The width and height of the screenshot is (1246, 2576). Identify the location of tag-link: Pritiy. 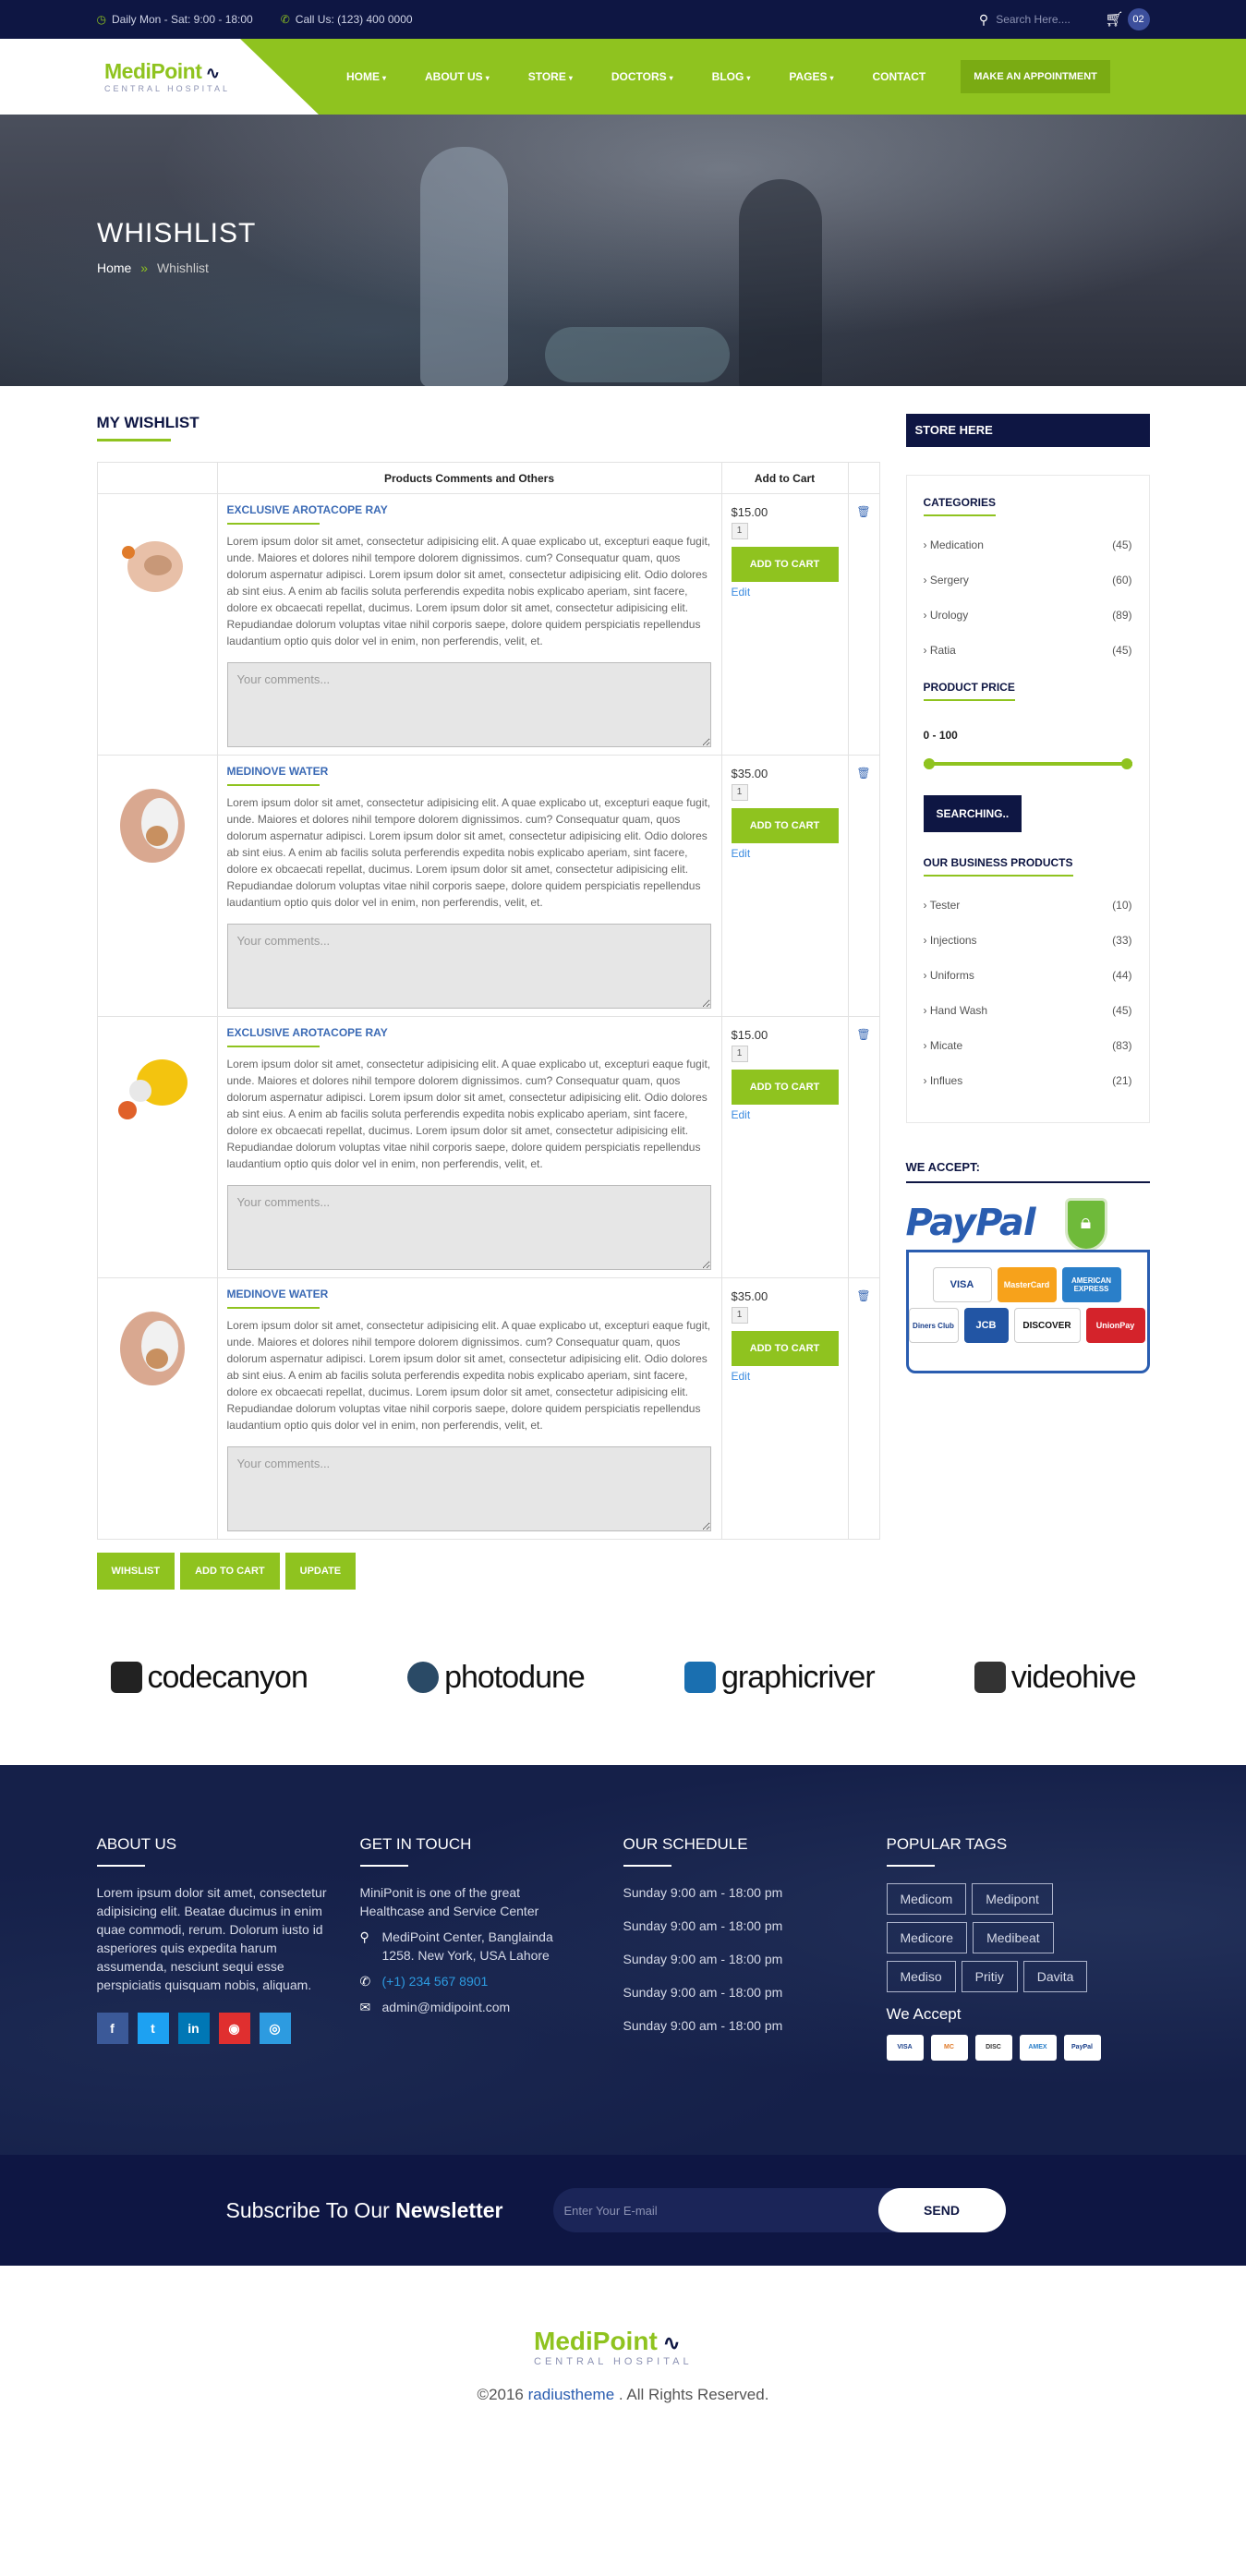
(990, 1976).